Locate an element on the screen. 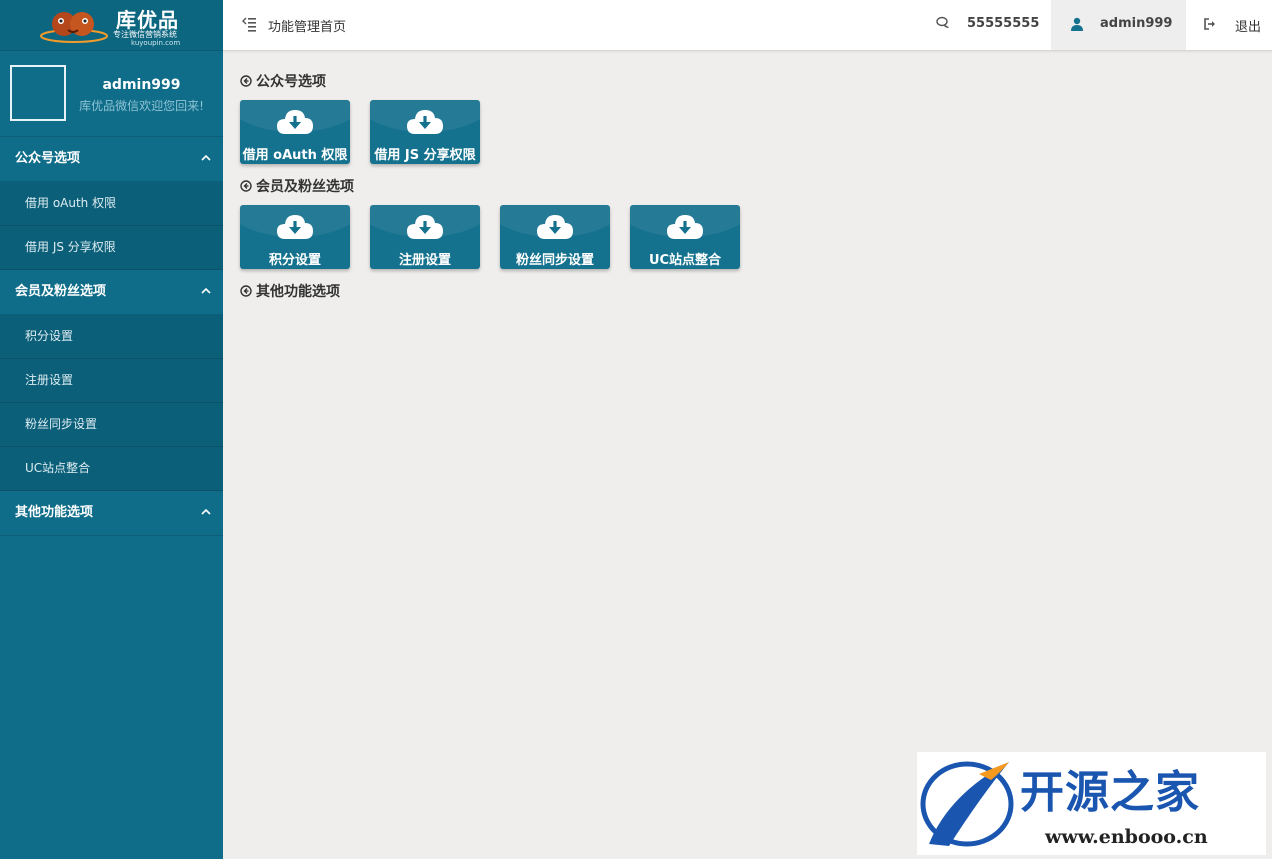 Image resolution: width=1272 pixels, height=859 pixels. section-title-text: 其他功能选项 is located at coordinates (298, 292).